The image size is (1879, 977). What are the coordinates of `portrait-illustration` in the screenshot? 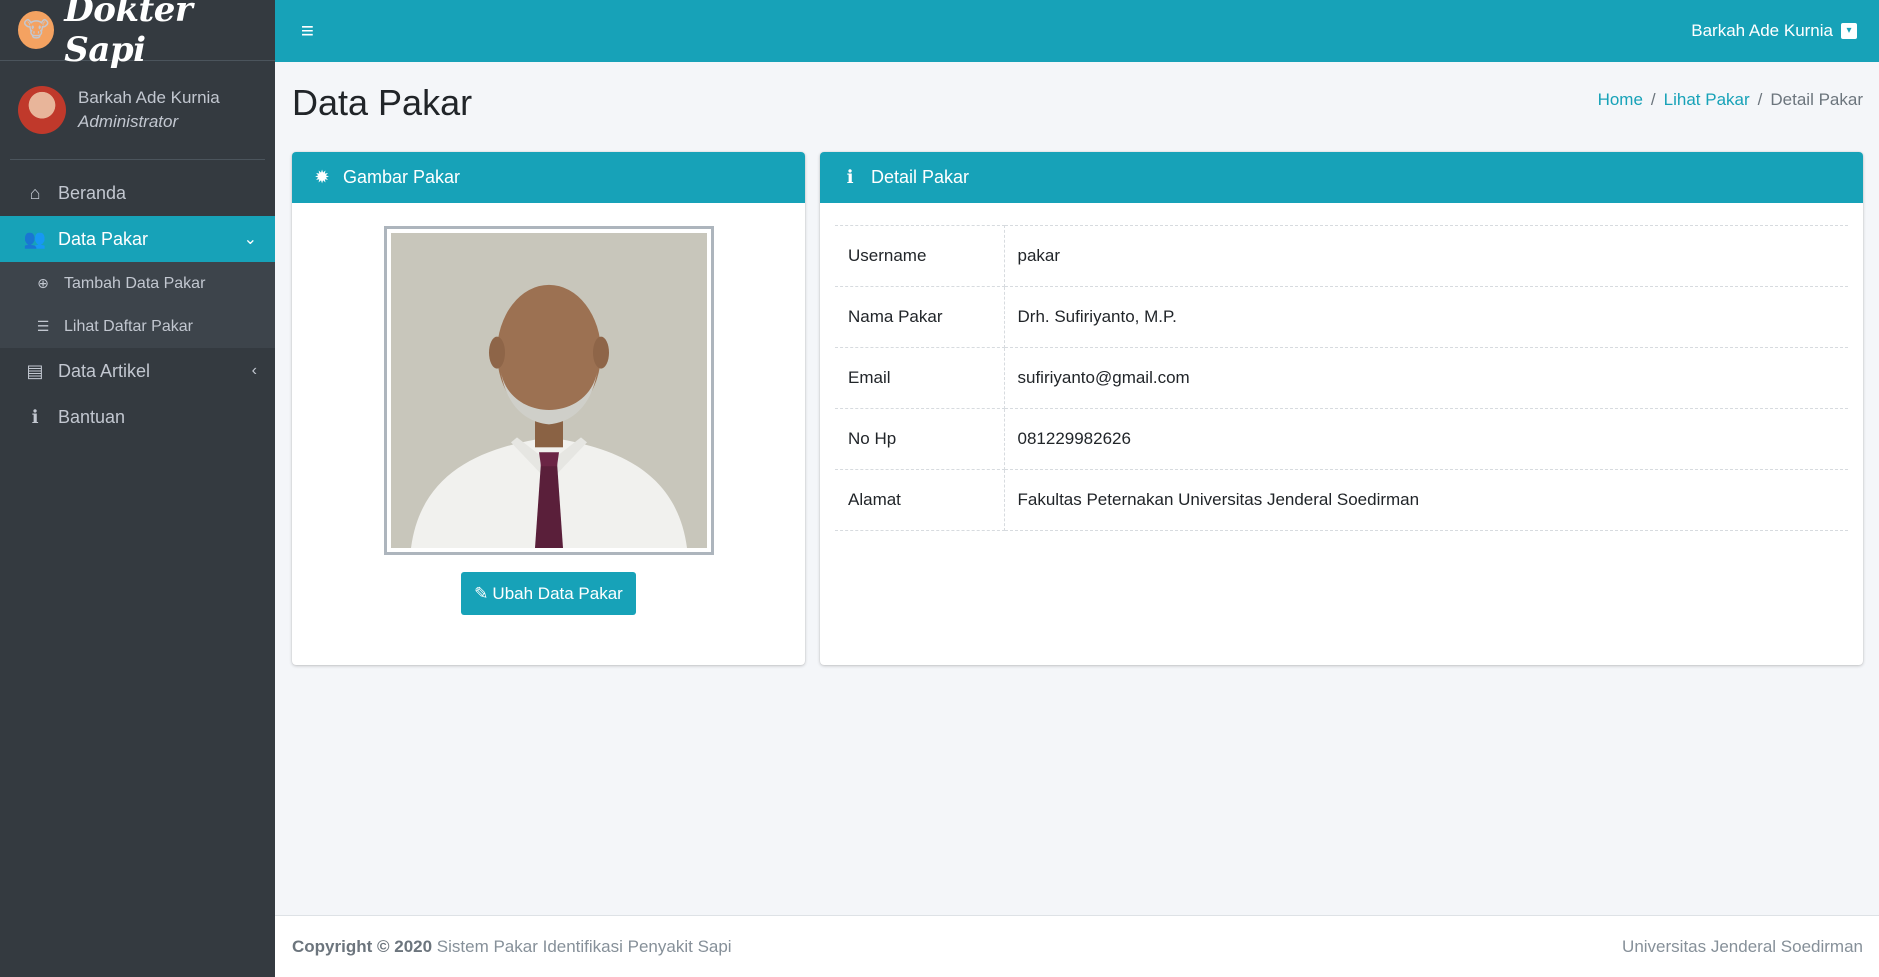 It's located at (548, 390).